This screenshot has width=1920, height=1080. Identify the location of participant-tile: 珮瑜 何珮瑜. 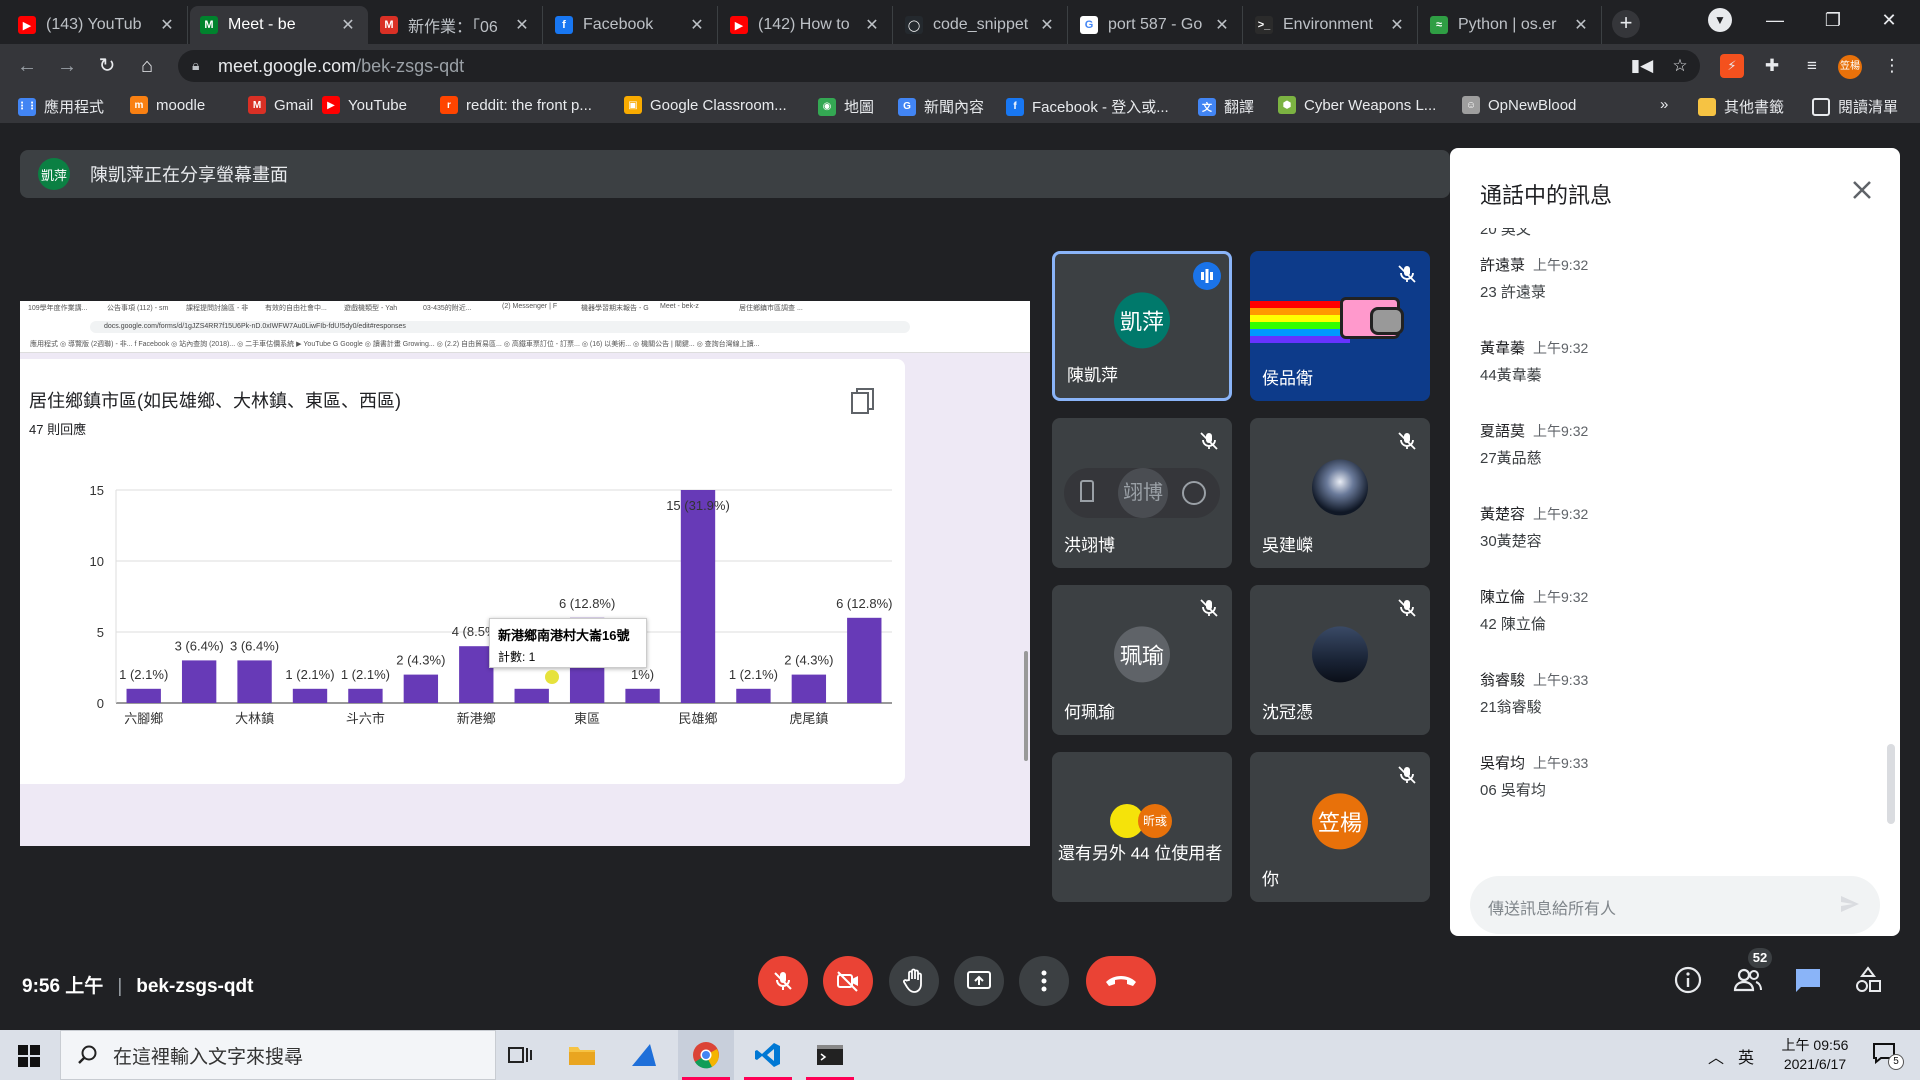
(1142, 660).